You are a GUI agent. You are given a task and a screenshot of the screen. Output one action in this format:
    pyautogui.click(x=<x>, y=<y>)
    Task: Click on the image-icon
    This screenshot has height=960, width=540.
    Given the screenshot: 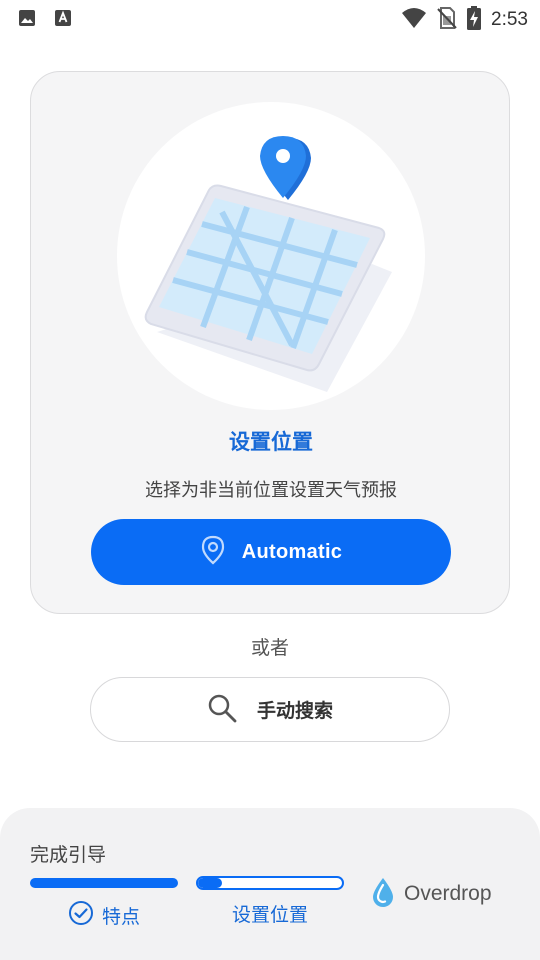 What is the action you would take?
    pyautogui.click(x=27, y=20)
    